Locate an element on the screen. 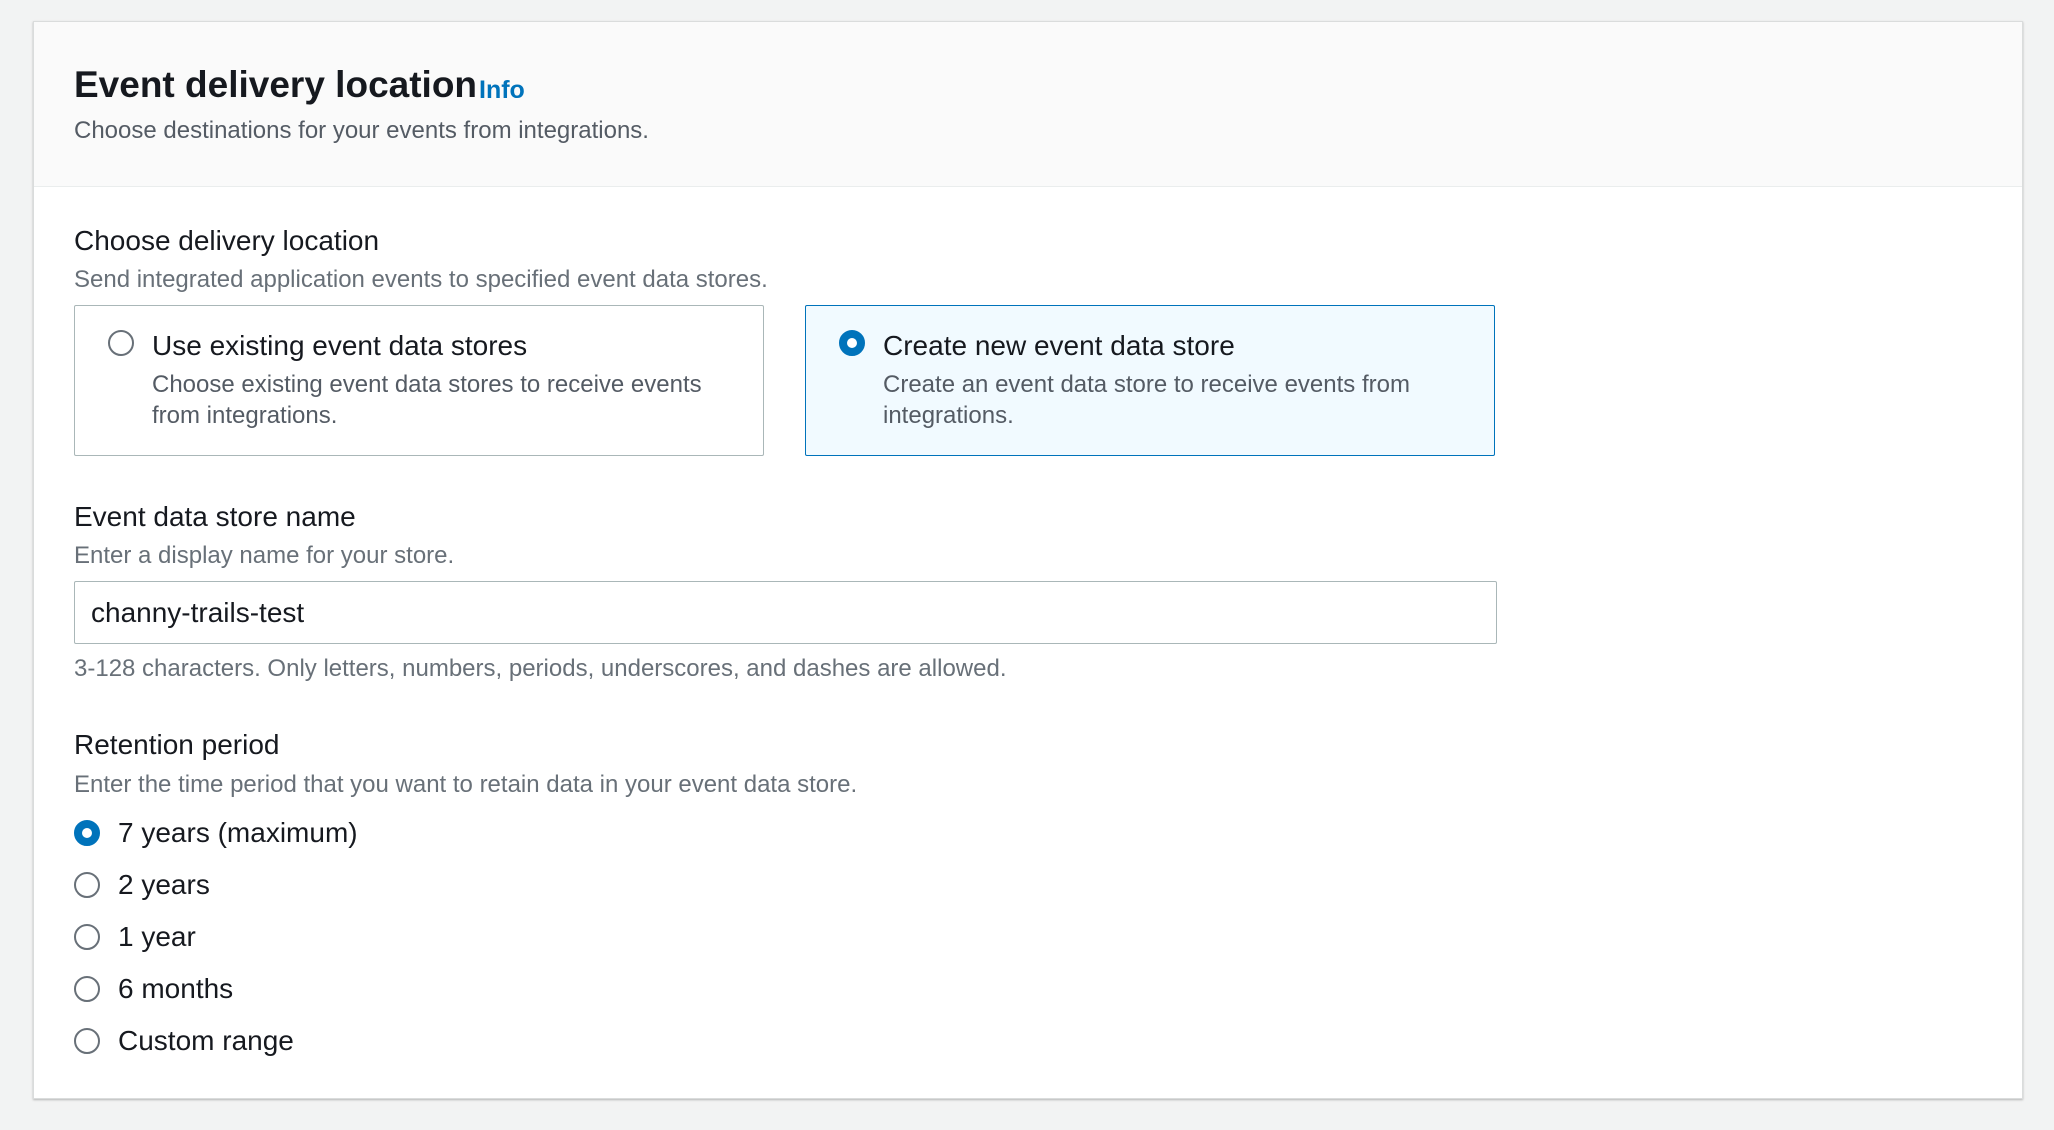  radio-2-years is located at coordinates (87, 885).